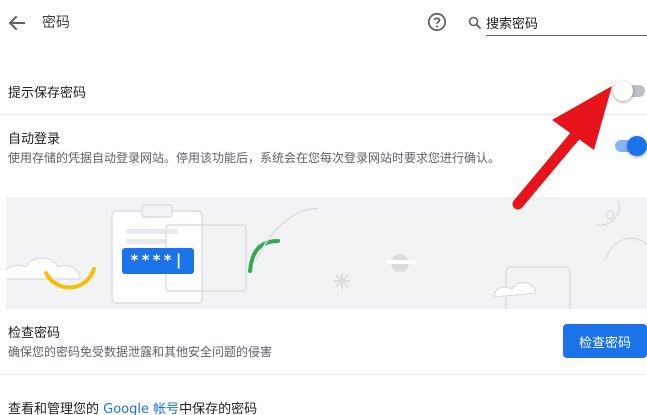  I want to click on annotation-arrow, so click(562, 148).